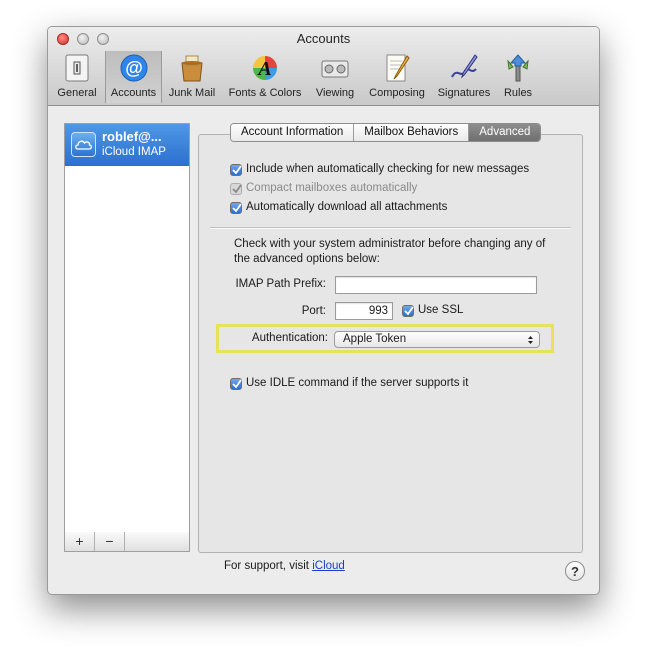 The width and height of the screenshot is (646, 664). What do you see at coordinates (192, 93) in the screenshot?
I see `toolbar-label: Junk Mail` at bounding box center [192, 93].